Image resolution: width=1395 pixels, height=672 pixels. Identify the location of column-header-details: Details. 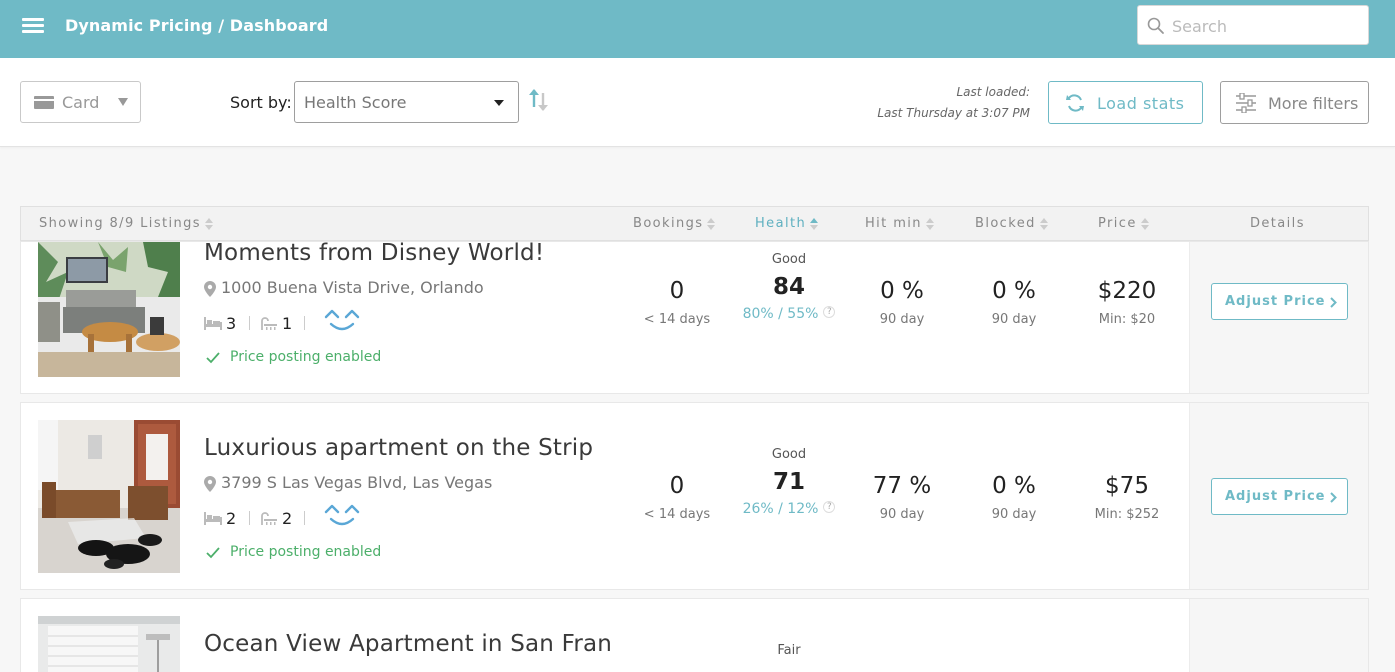
(1277, 223).